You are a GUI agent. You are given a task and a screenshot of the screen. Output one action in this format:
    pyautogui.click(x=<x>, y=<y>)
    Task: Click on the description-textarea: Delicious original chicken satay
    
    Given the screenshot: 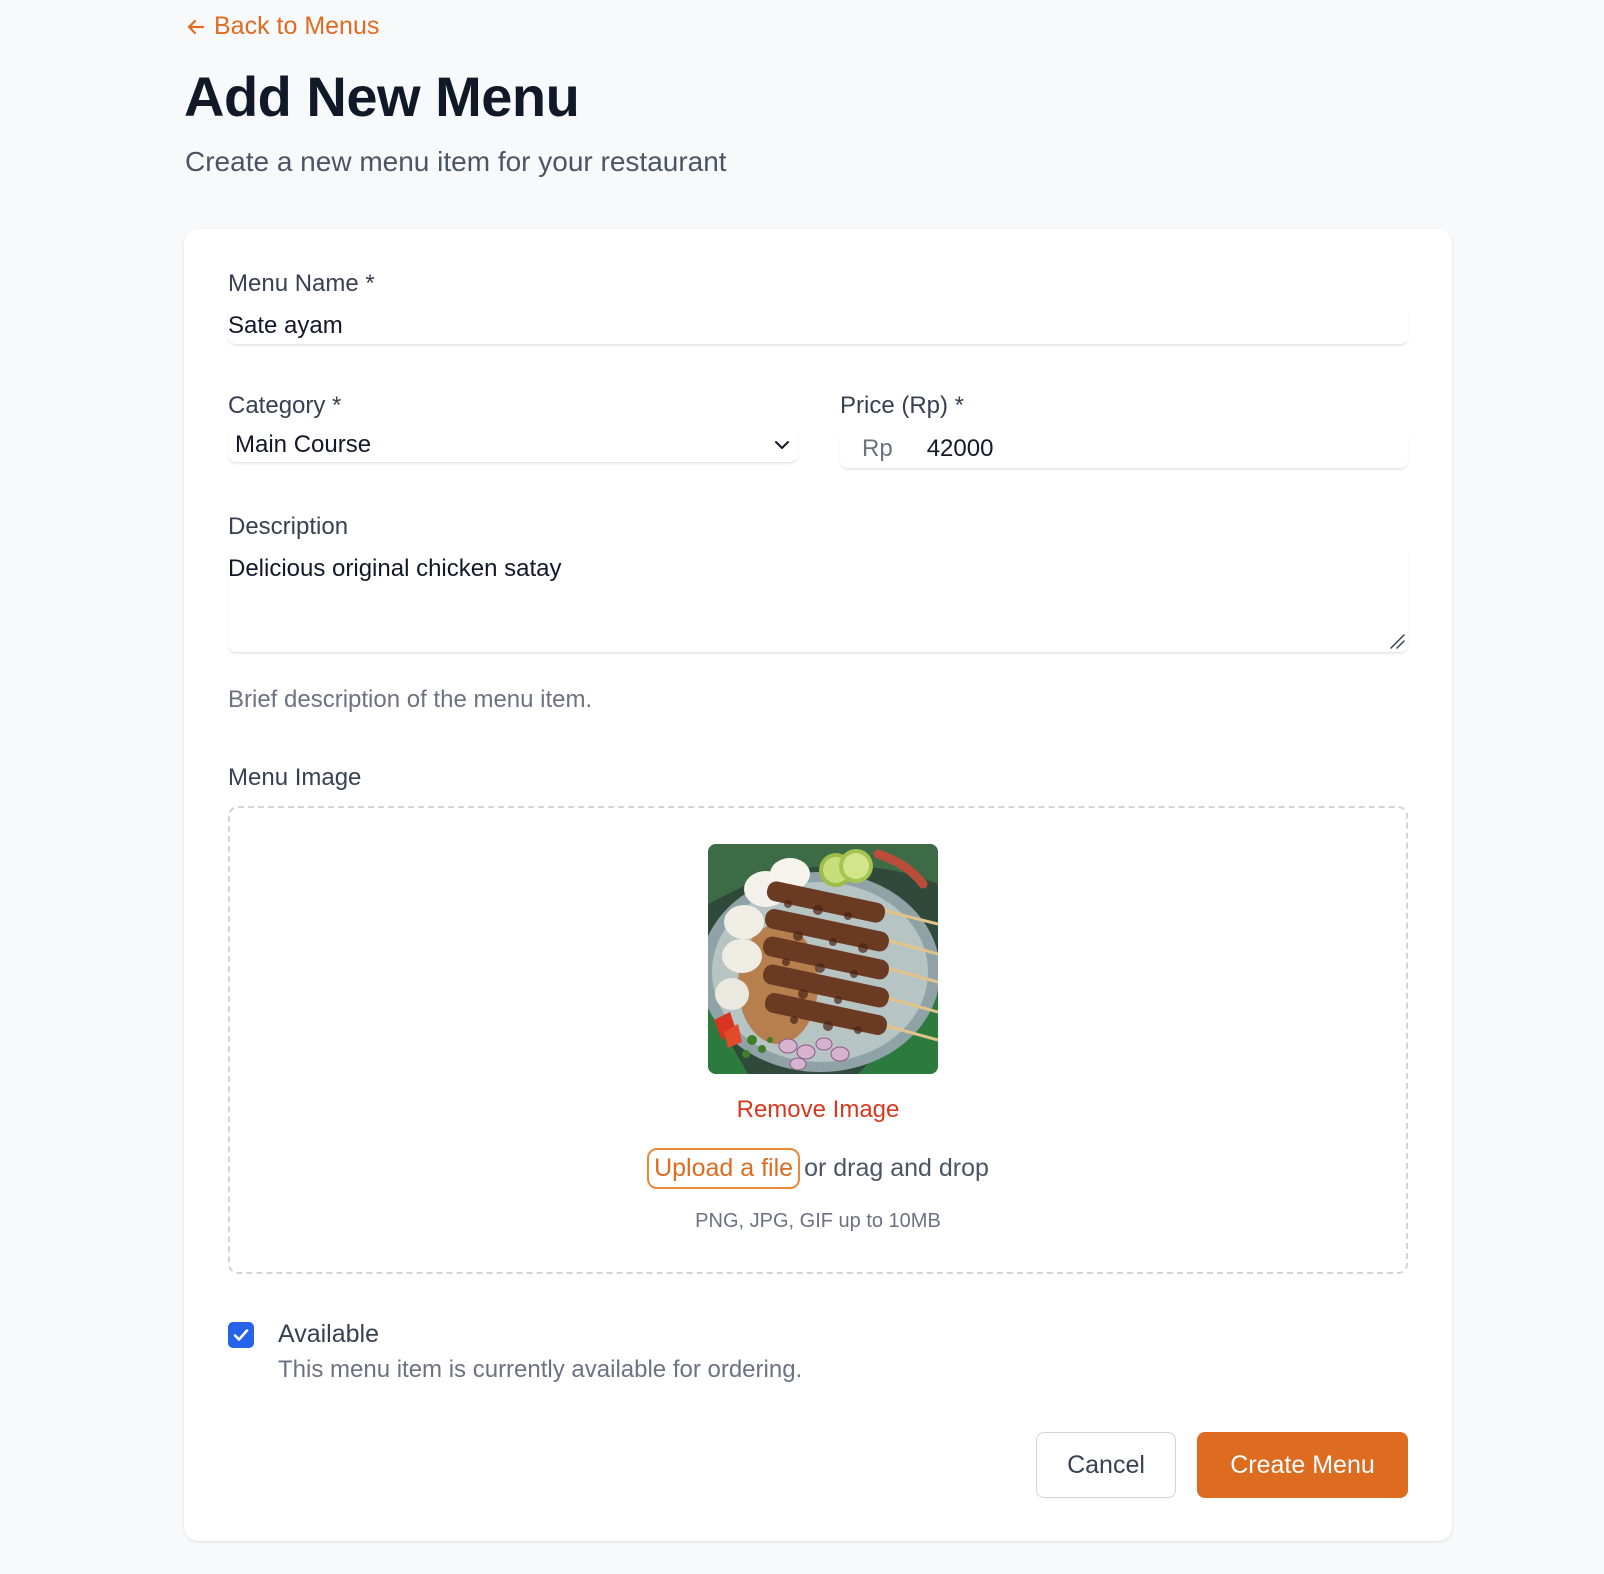 What is the action you would take?
    pyautogui.click(x=818, y=600)
    